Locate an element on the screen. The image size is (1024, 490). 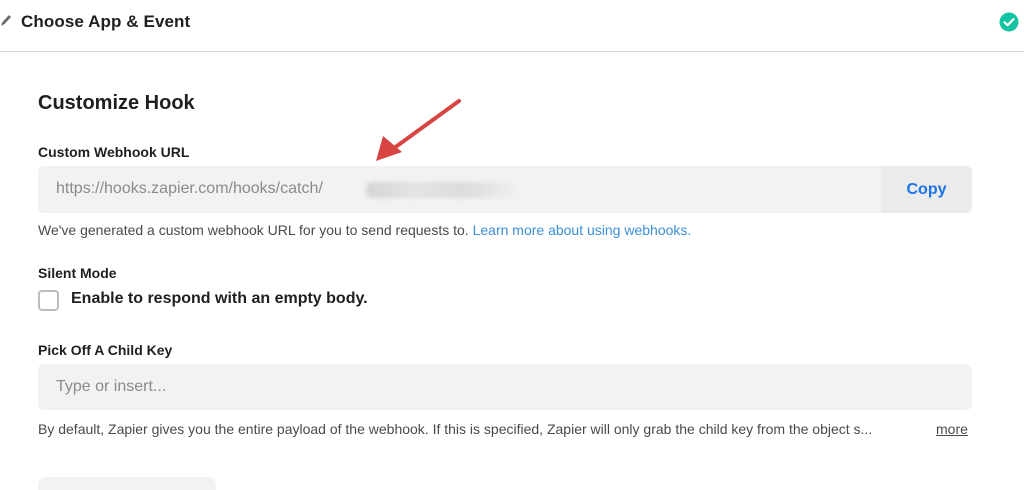
silent-mode-label: Silent Mode is located at coordinates (77, 273).